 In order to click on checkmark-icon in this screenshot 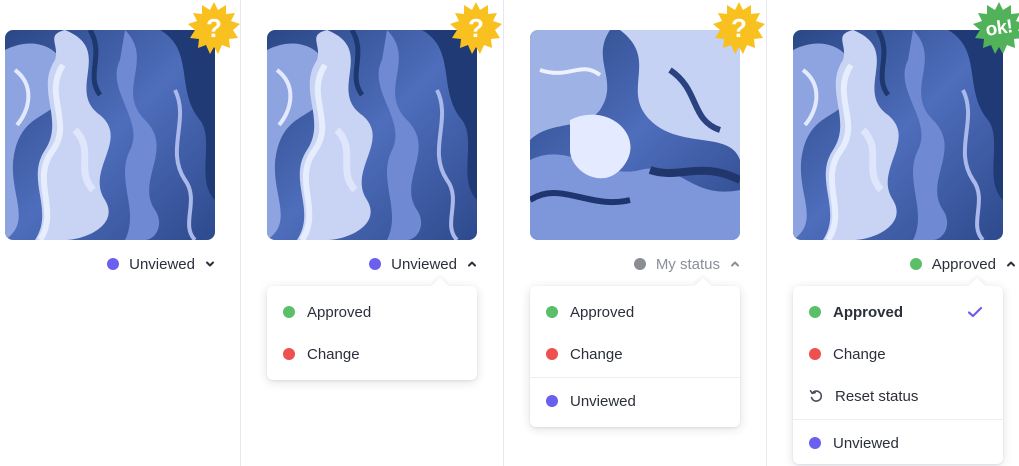, I will do `click(975, 312)`.